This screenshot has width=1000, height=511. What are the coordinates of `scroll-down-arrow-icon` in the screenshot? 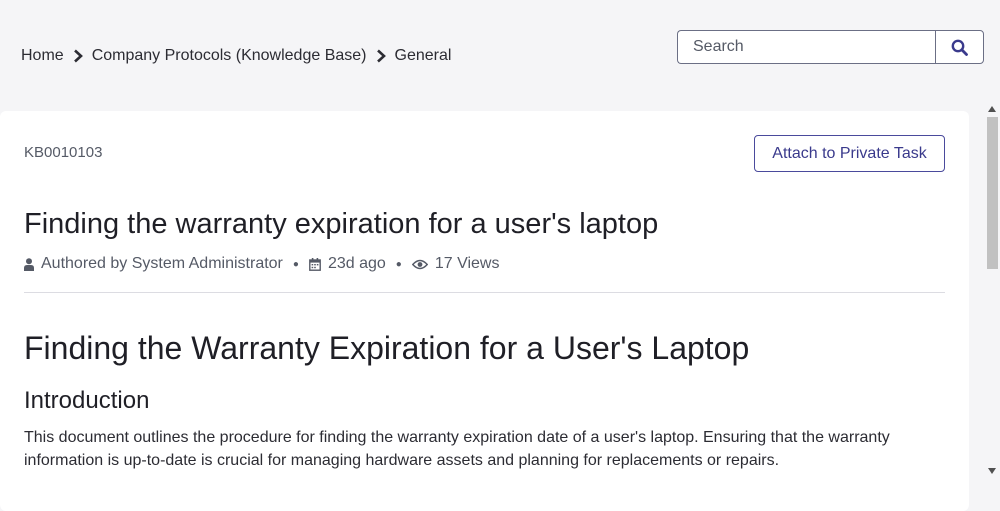 It's located at (992, 471).